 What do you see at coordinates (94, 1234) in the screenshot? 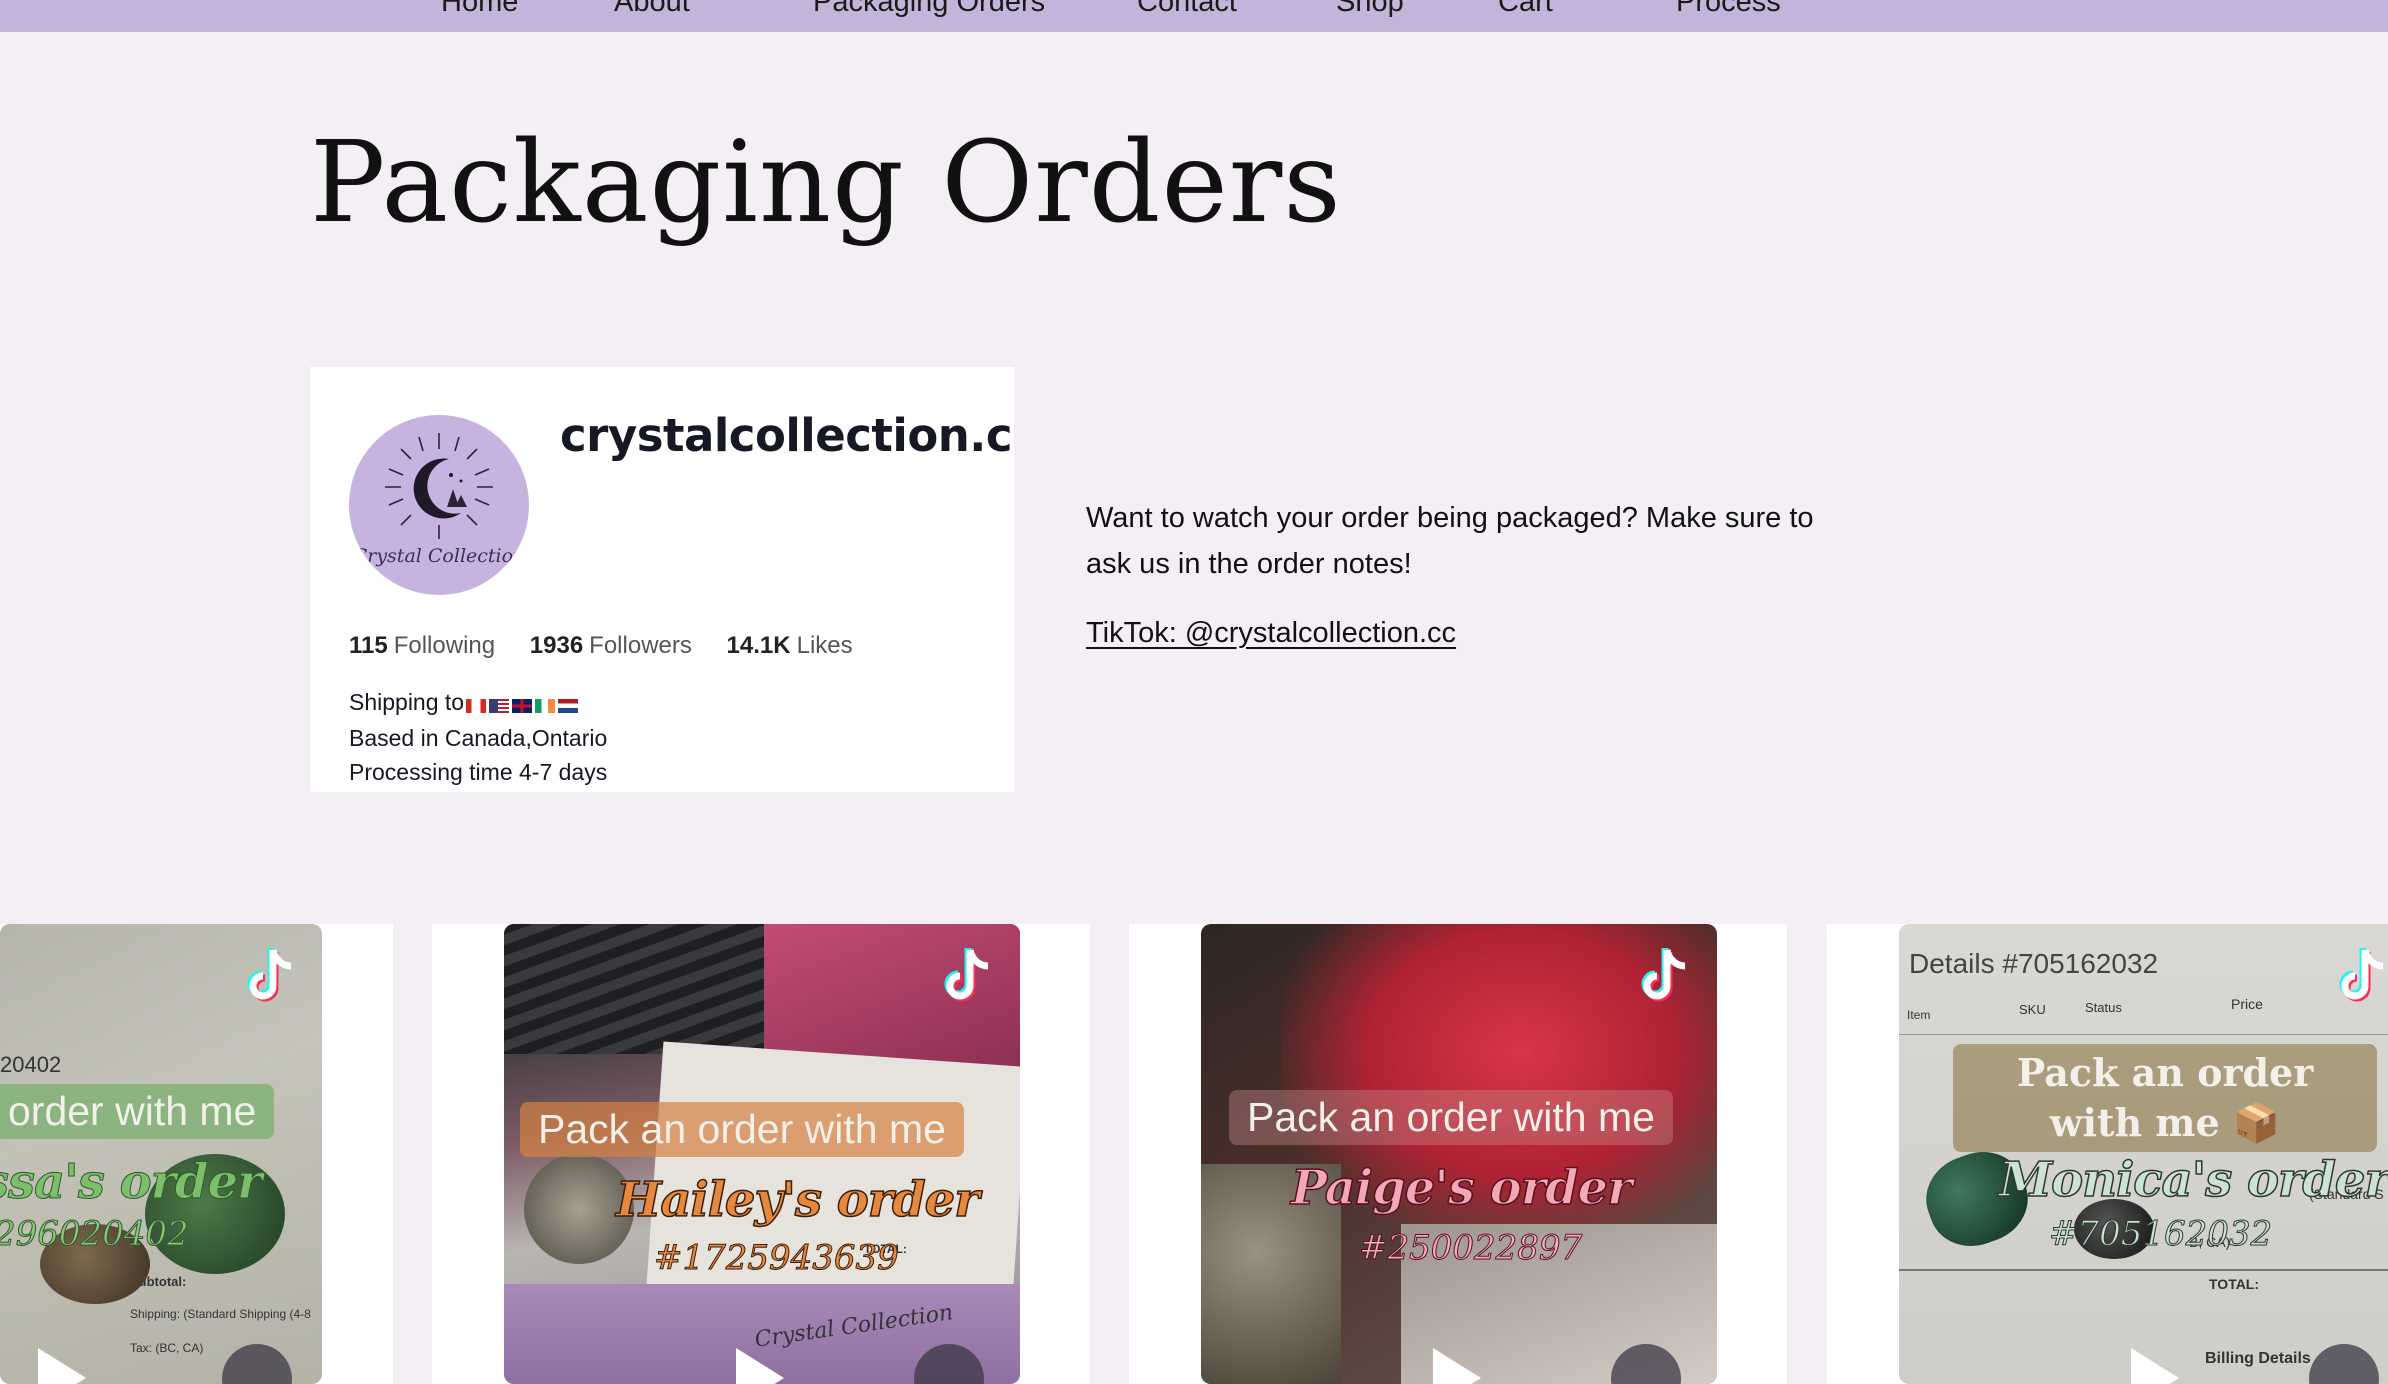
I see `video-order-number: 296020402` at bounding box center [94, 1234].